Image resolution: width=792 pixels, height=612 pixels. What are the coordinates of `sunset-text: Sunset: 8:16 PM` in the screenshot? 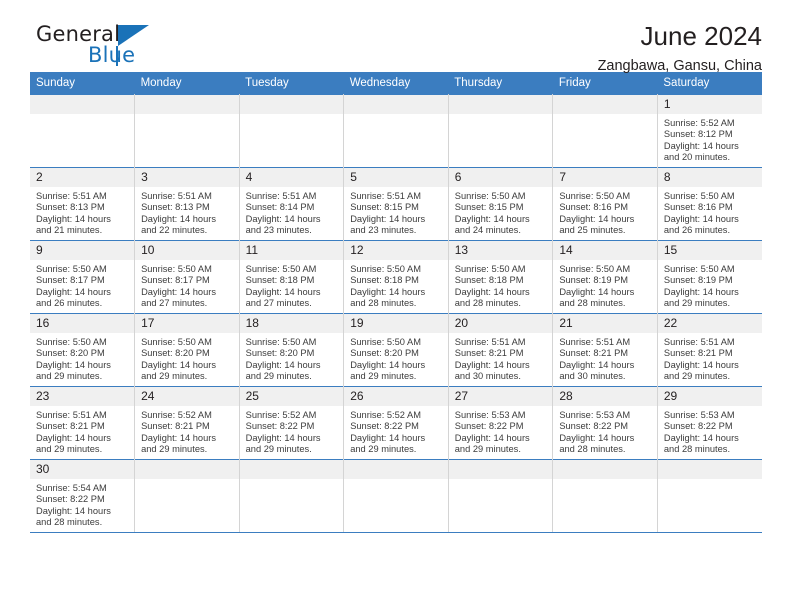 It's located at (698, 207).